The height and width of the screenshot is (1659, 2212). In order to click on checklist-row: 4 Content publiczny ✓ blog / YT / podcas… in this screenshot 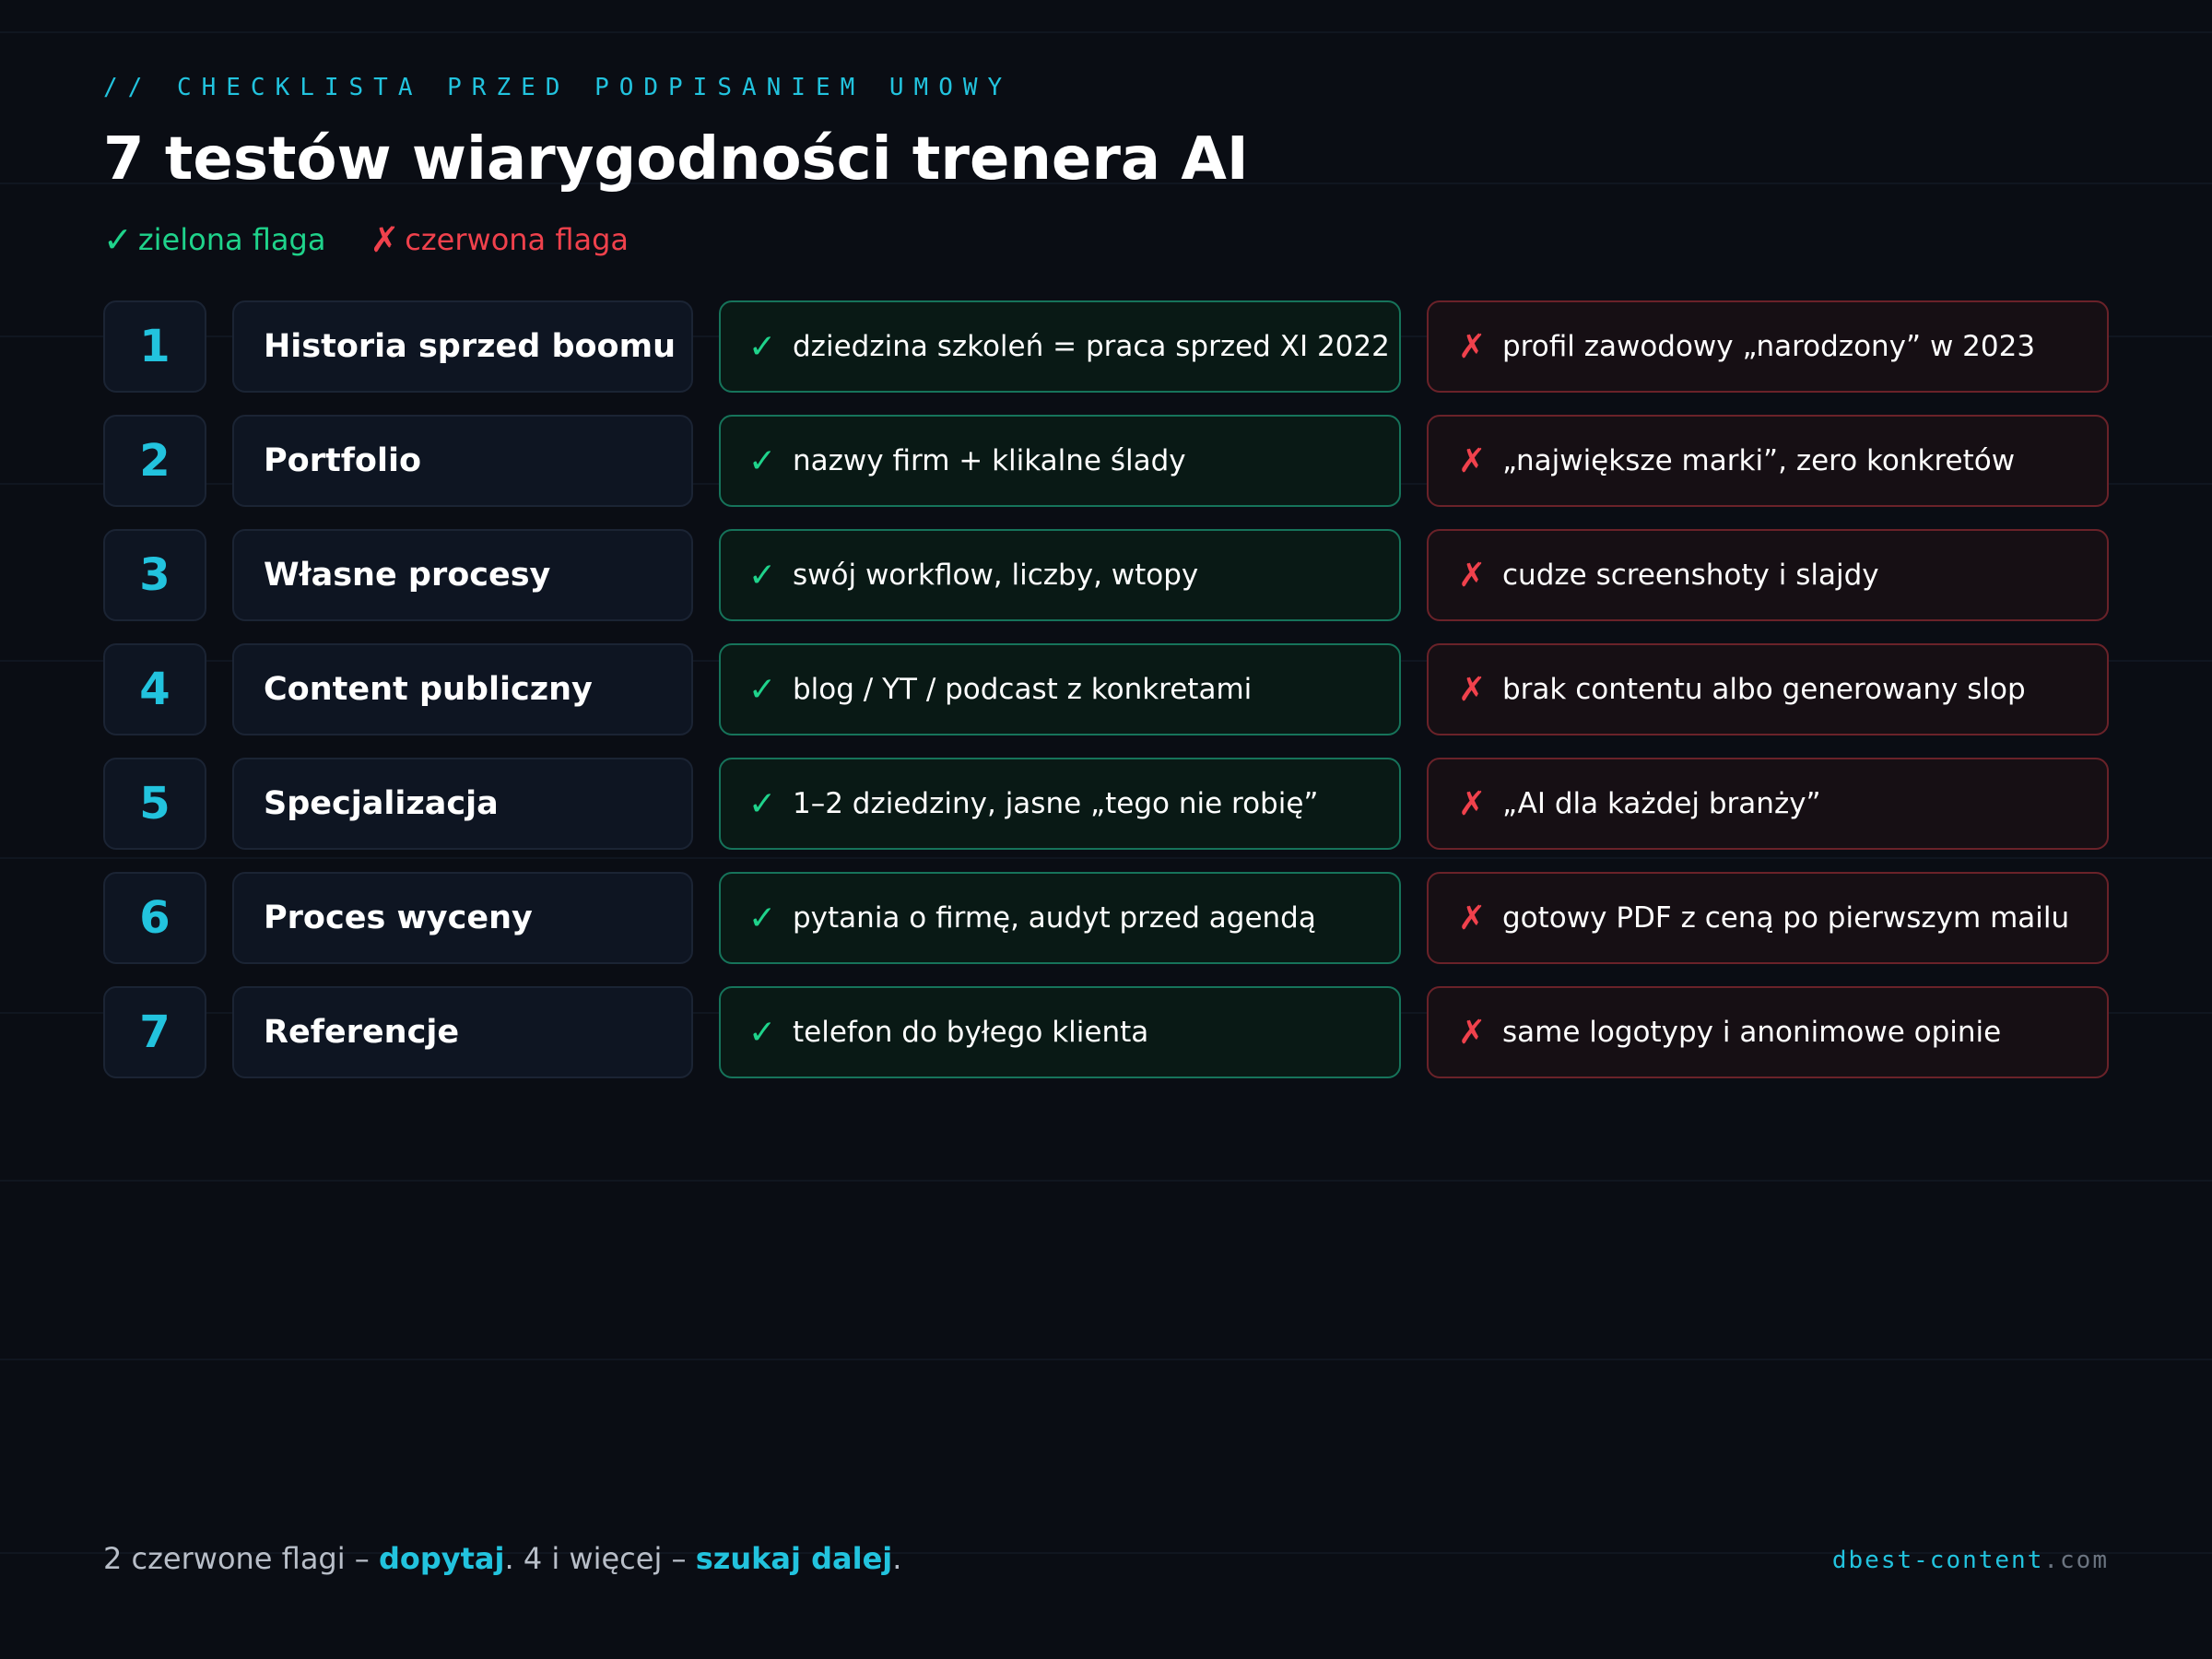, I will do `click(1106, 689)`.